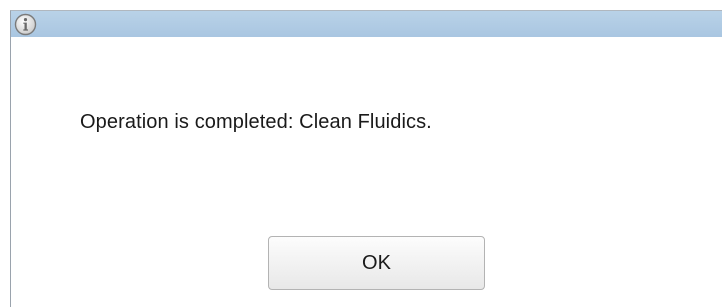 Image resolution: width=722 pixels, height=307 pixels. Describe the element at coordinates (256, 122) in the screenshot. I see `dialog-message: Operation is completed: Clean Fluidics.` at that location.